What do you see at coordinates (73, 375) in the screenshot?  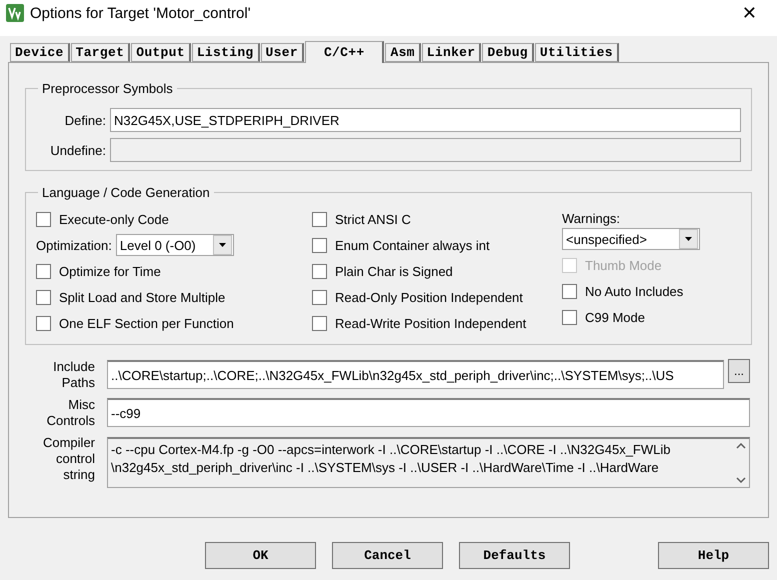 I see `field-label: Include Paths` at bounding box center [73, 375].